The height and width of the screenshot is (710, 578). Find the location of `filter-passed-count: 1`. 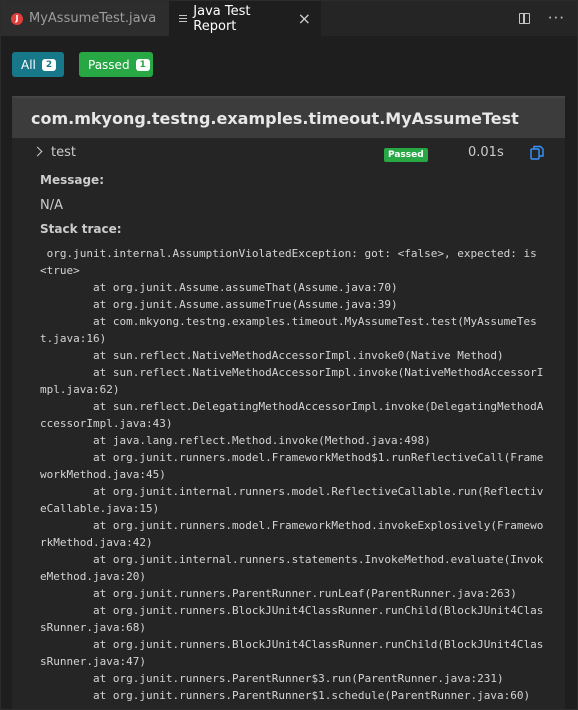

filter-passed-count: 1 is located at coordinates (142, 64).